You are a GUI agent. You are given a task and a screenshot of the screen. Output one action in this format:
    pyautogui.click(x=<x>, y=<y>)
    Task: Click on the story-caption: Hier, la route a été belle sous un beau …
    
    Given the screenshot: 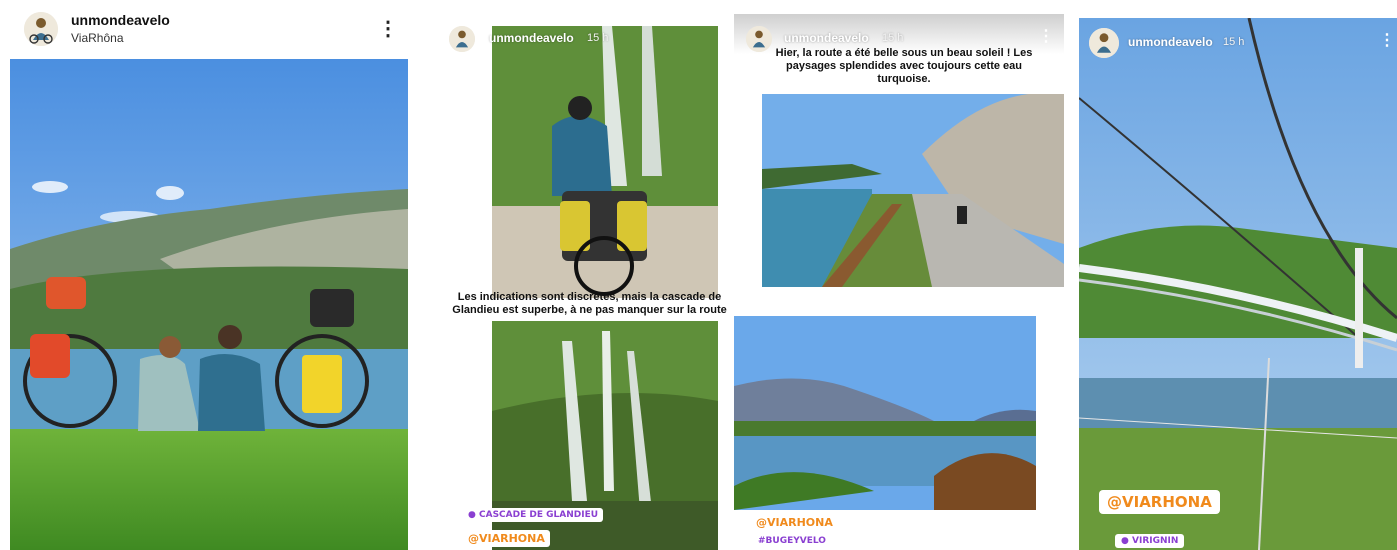 What is the action you would take?
    pyautogui.click(x=904, y=66)
    